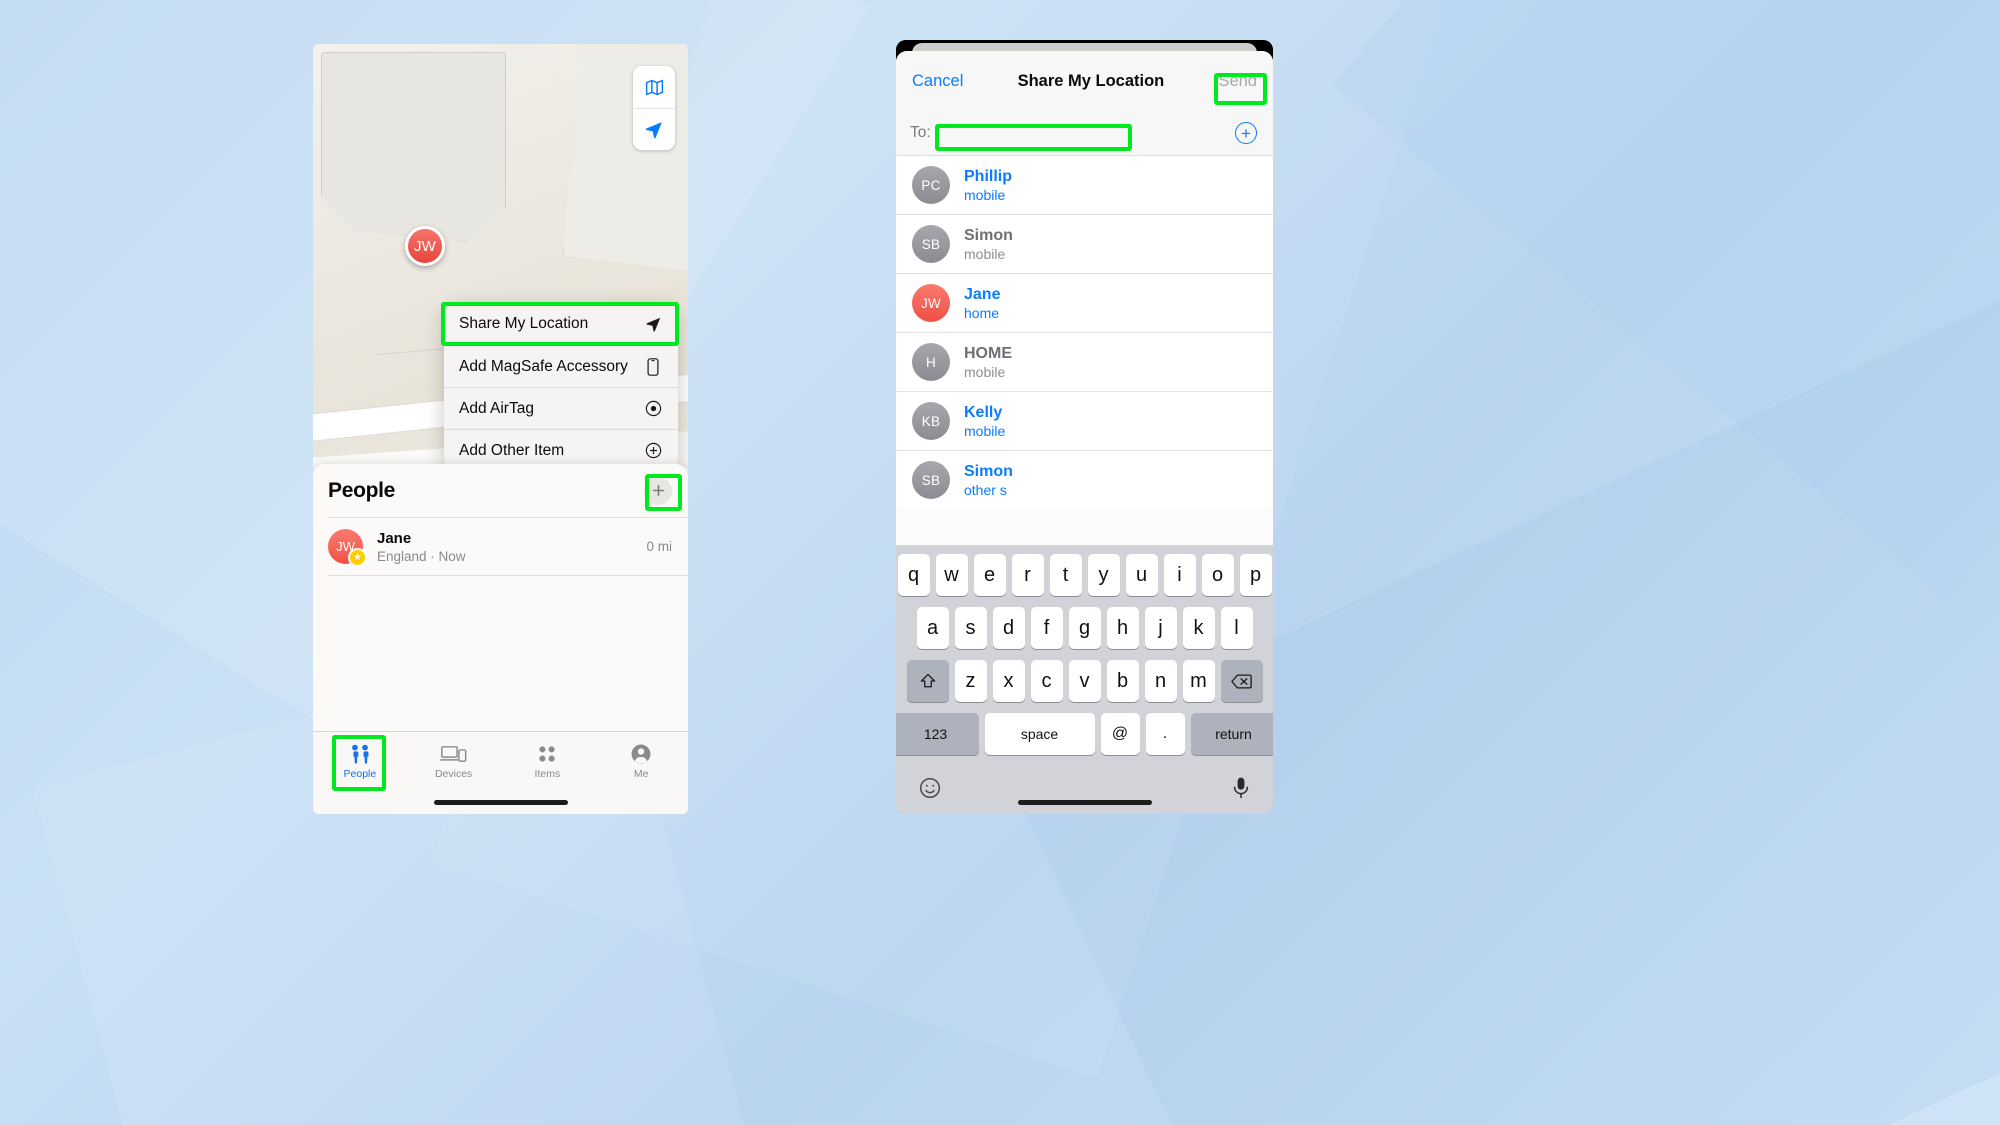 Image resolution: width=2000 pixels, height=1125 pixels. What do you see at coordinates (543, 366) in the screenshot?
I see `menu-item-label: Add MagSafe Accessory` at bounding box center [543, 366].